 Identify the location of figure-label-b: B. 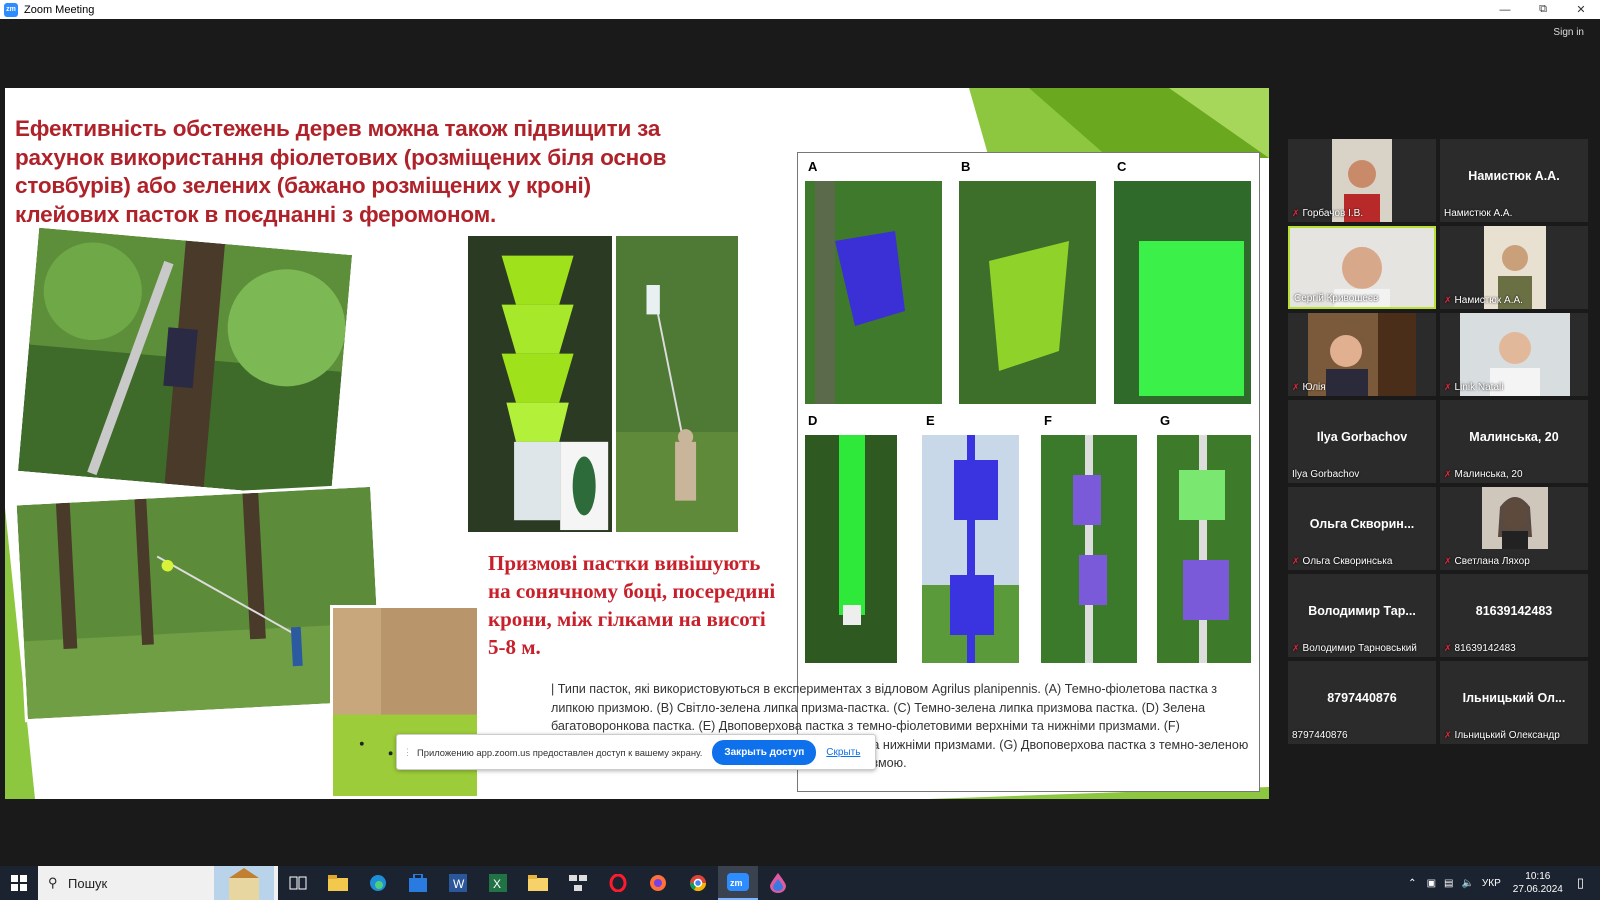
(966, 166).